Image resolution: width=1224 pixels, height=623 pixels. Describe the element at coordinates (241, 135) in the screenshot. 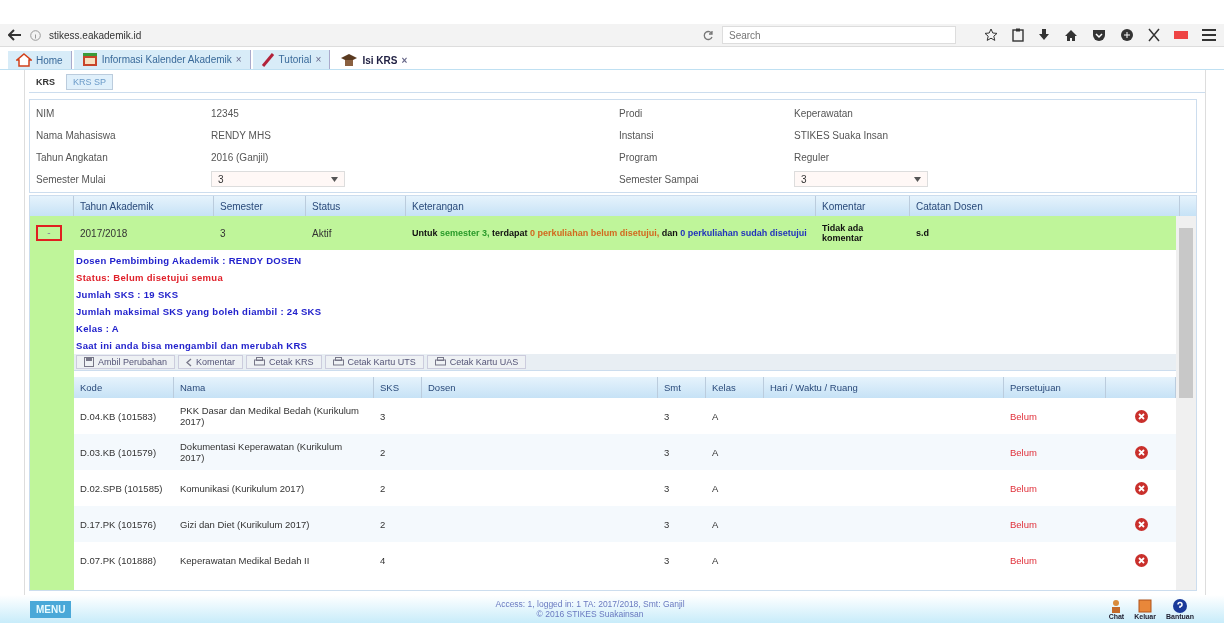

I see `field-value: RENDY MHS` at that location.